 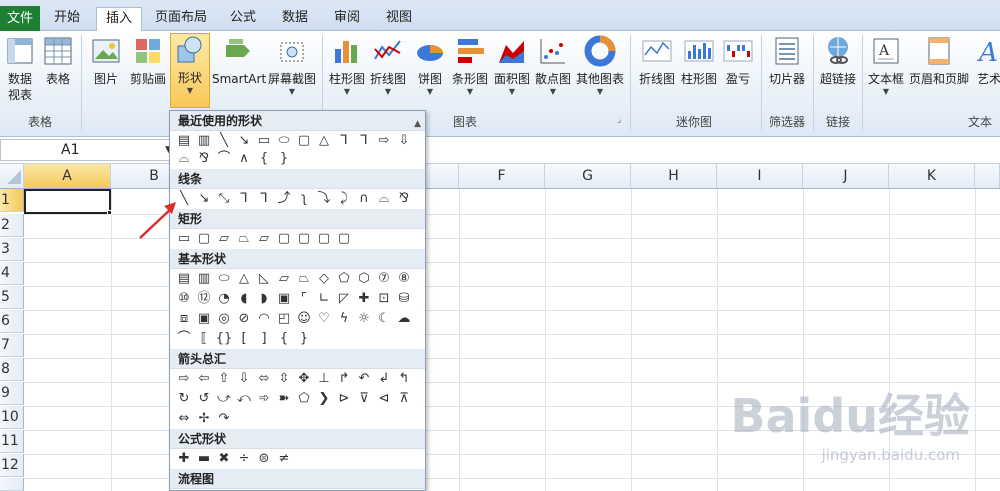 I want to click on donut-shape-icon: ◎, so click(x=224, y=319).